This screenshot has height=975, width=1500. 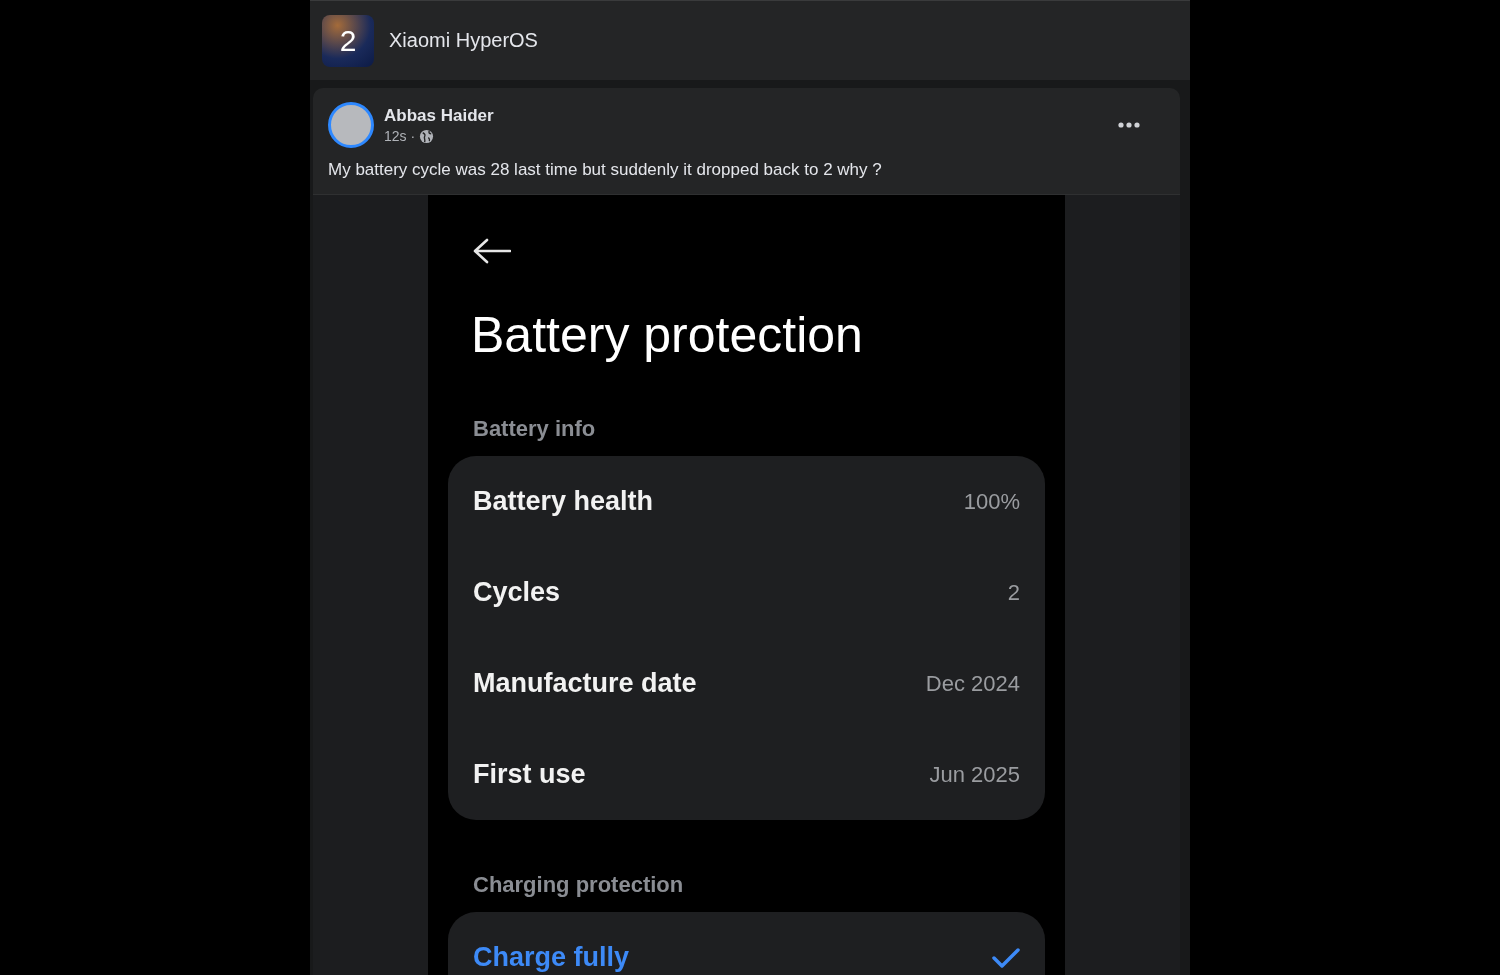 I want to click on globe-icon, so click(x=427, y=136).